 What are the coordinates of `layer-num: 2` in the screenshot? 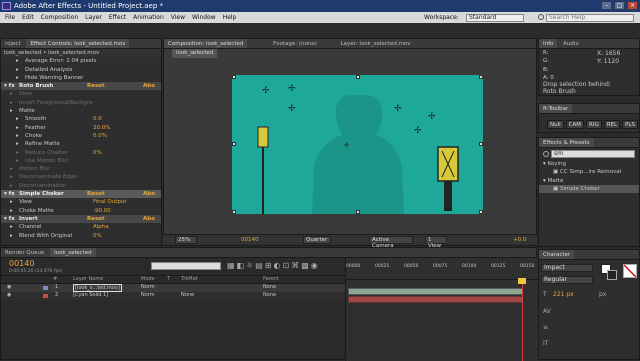 It's located at (56, 296).